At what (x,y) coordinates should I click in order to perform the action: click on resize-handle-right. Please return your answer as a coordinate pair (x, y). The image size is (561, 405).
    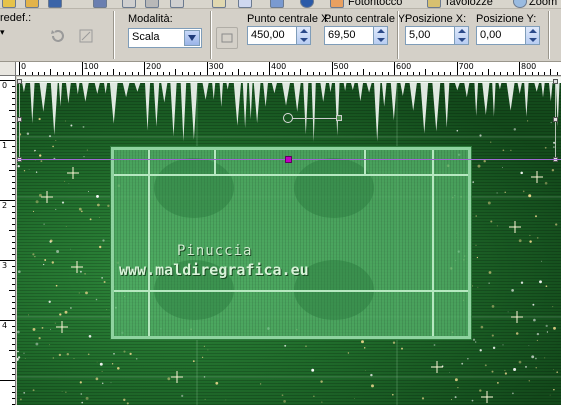
    Looking at the image, I should click on (555, 119).